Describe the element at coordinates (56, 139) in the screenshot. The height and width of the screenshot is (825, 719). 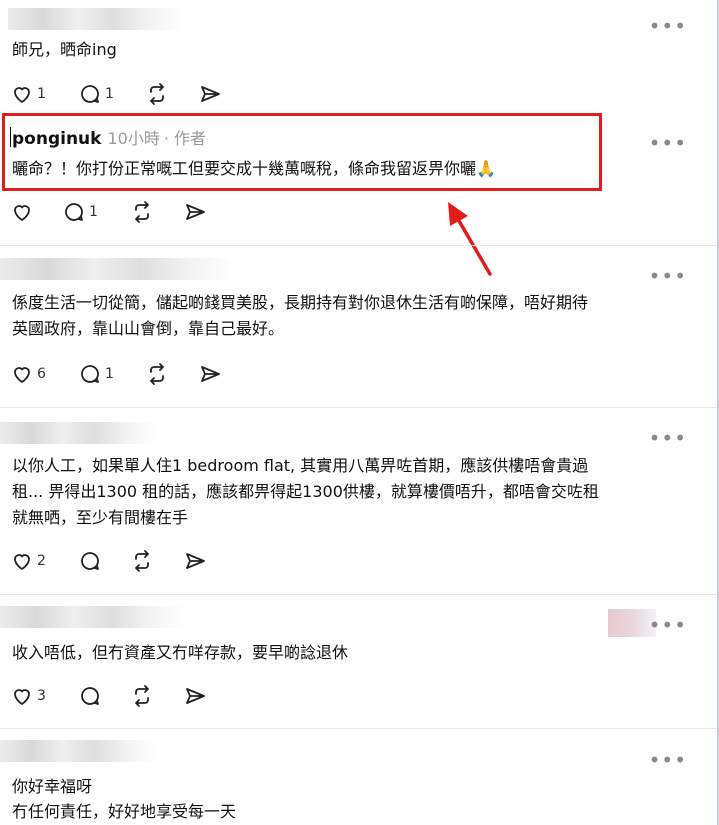
I see `username: ponginuk` at that location.